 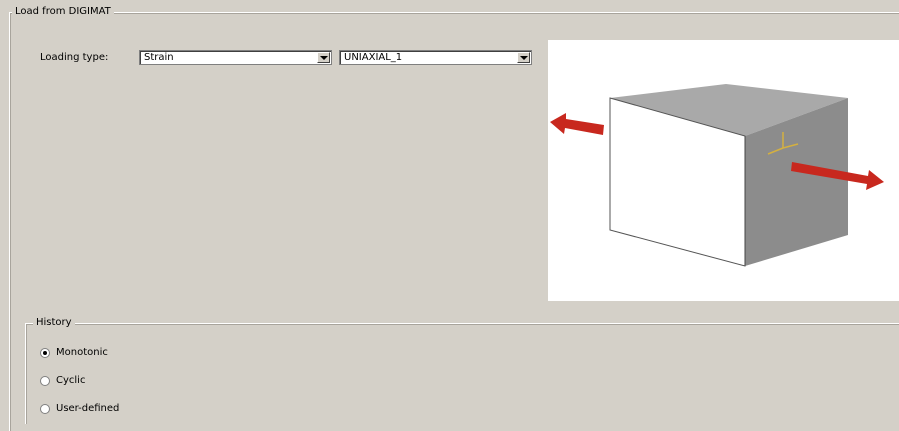 I want to click on monotonic-label: Monotonic, so click(x=82, y=352).